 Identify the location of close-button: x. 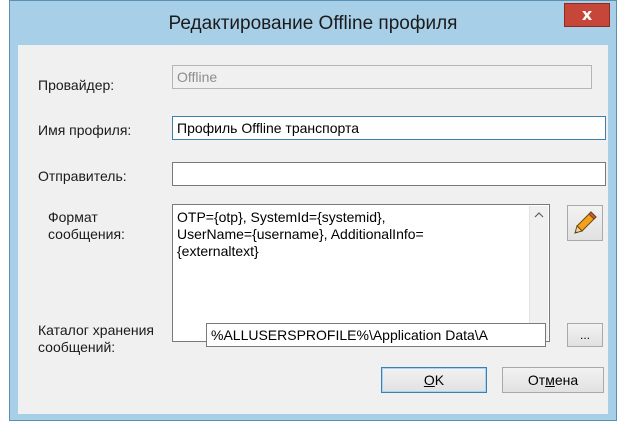
(587, 15).